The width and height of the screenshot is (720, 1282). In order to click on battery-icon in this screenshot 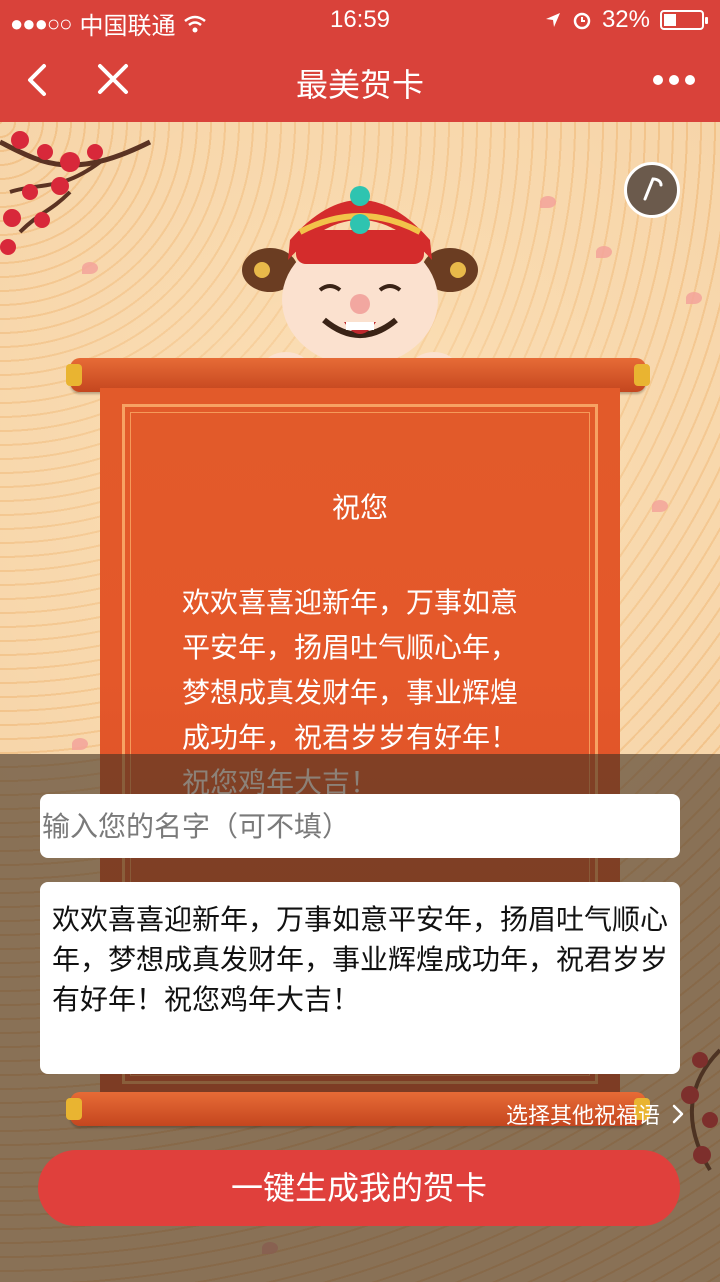, I will do `click(684, 20)`.